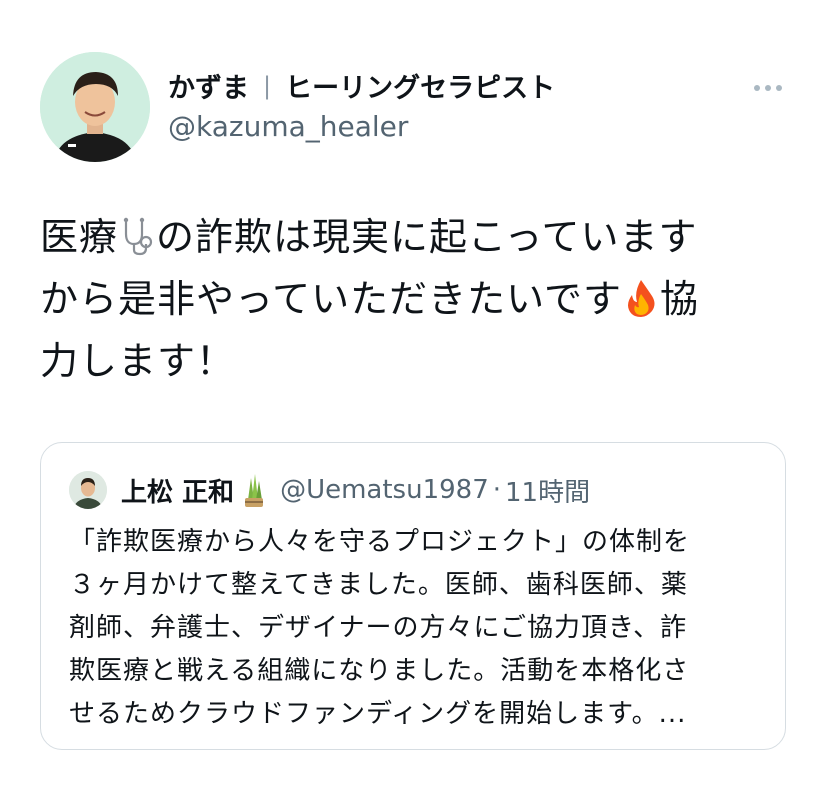 This screenshot has width=828, height=792. Describe the element at coordinates (288, 126) in the screenshot. I see `author-handle: @kazuma_healer` at that location.